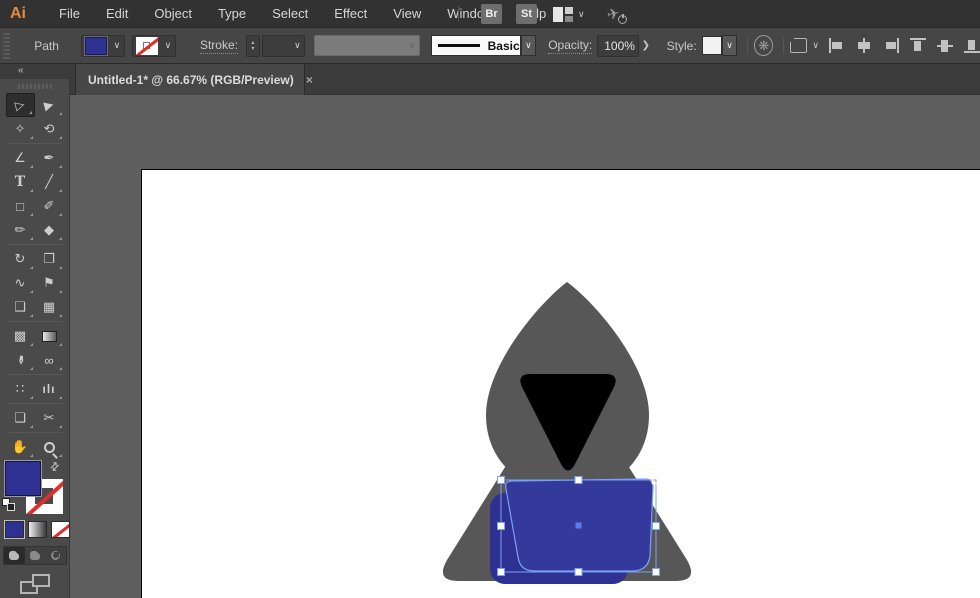 This screenshot has width=980, height=598. What do you see at coordinates (49, 283) in the screenshot?
I see `puppet-warp-tool: ⚑` at bounding box center [49, 283].